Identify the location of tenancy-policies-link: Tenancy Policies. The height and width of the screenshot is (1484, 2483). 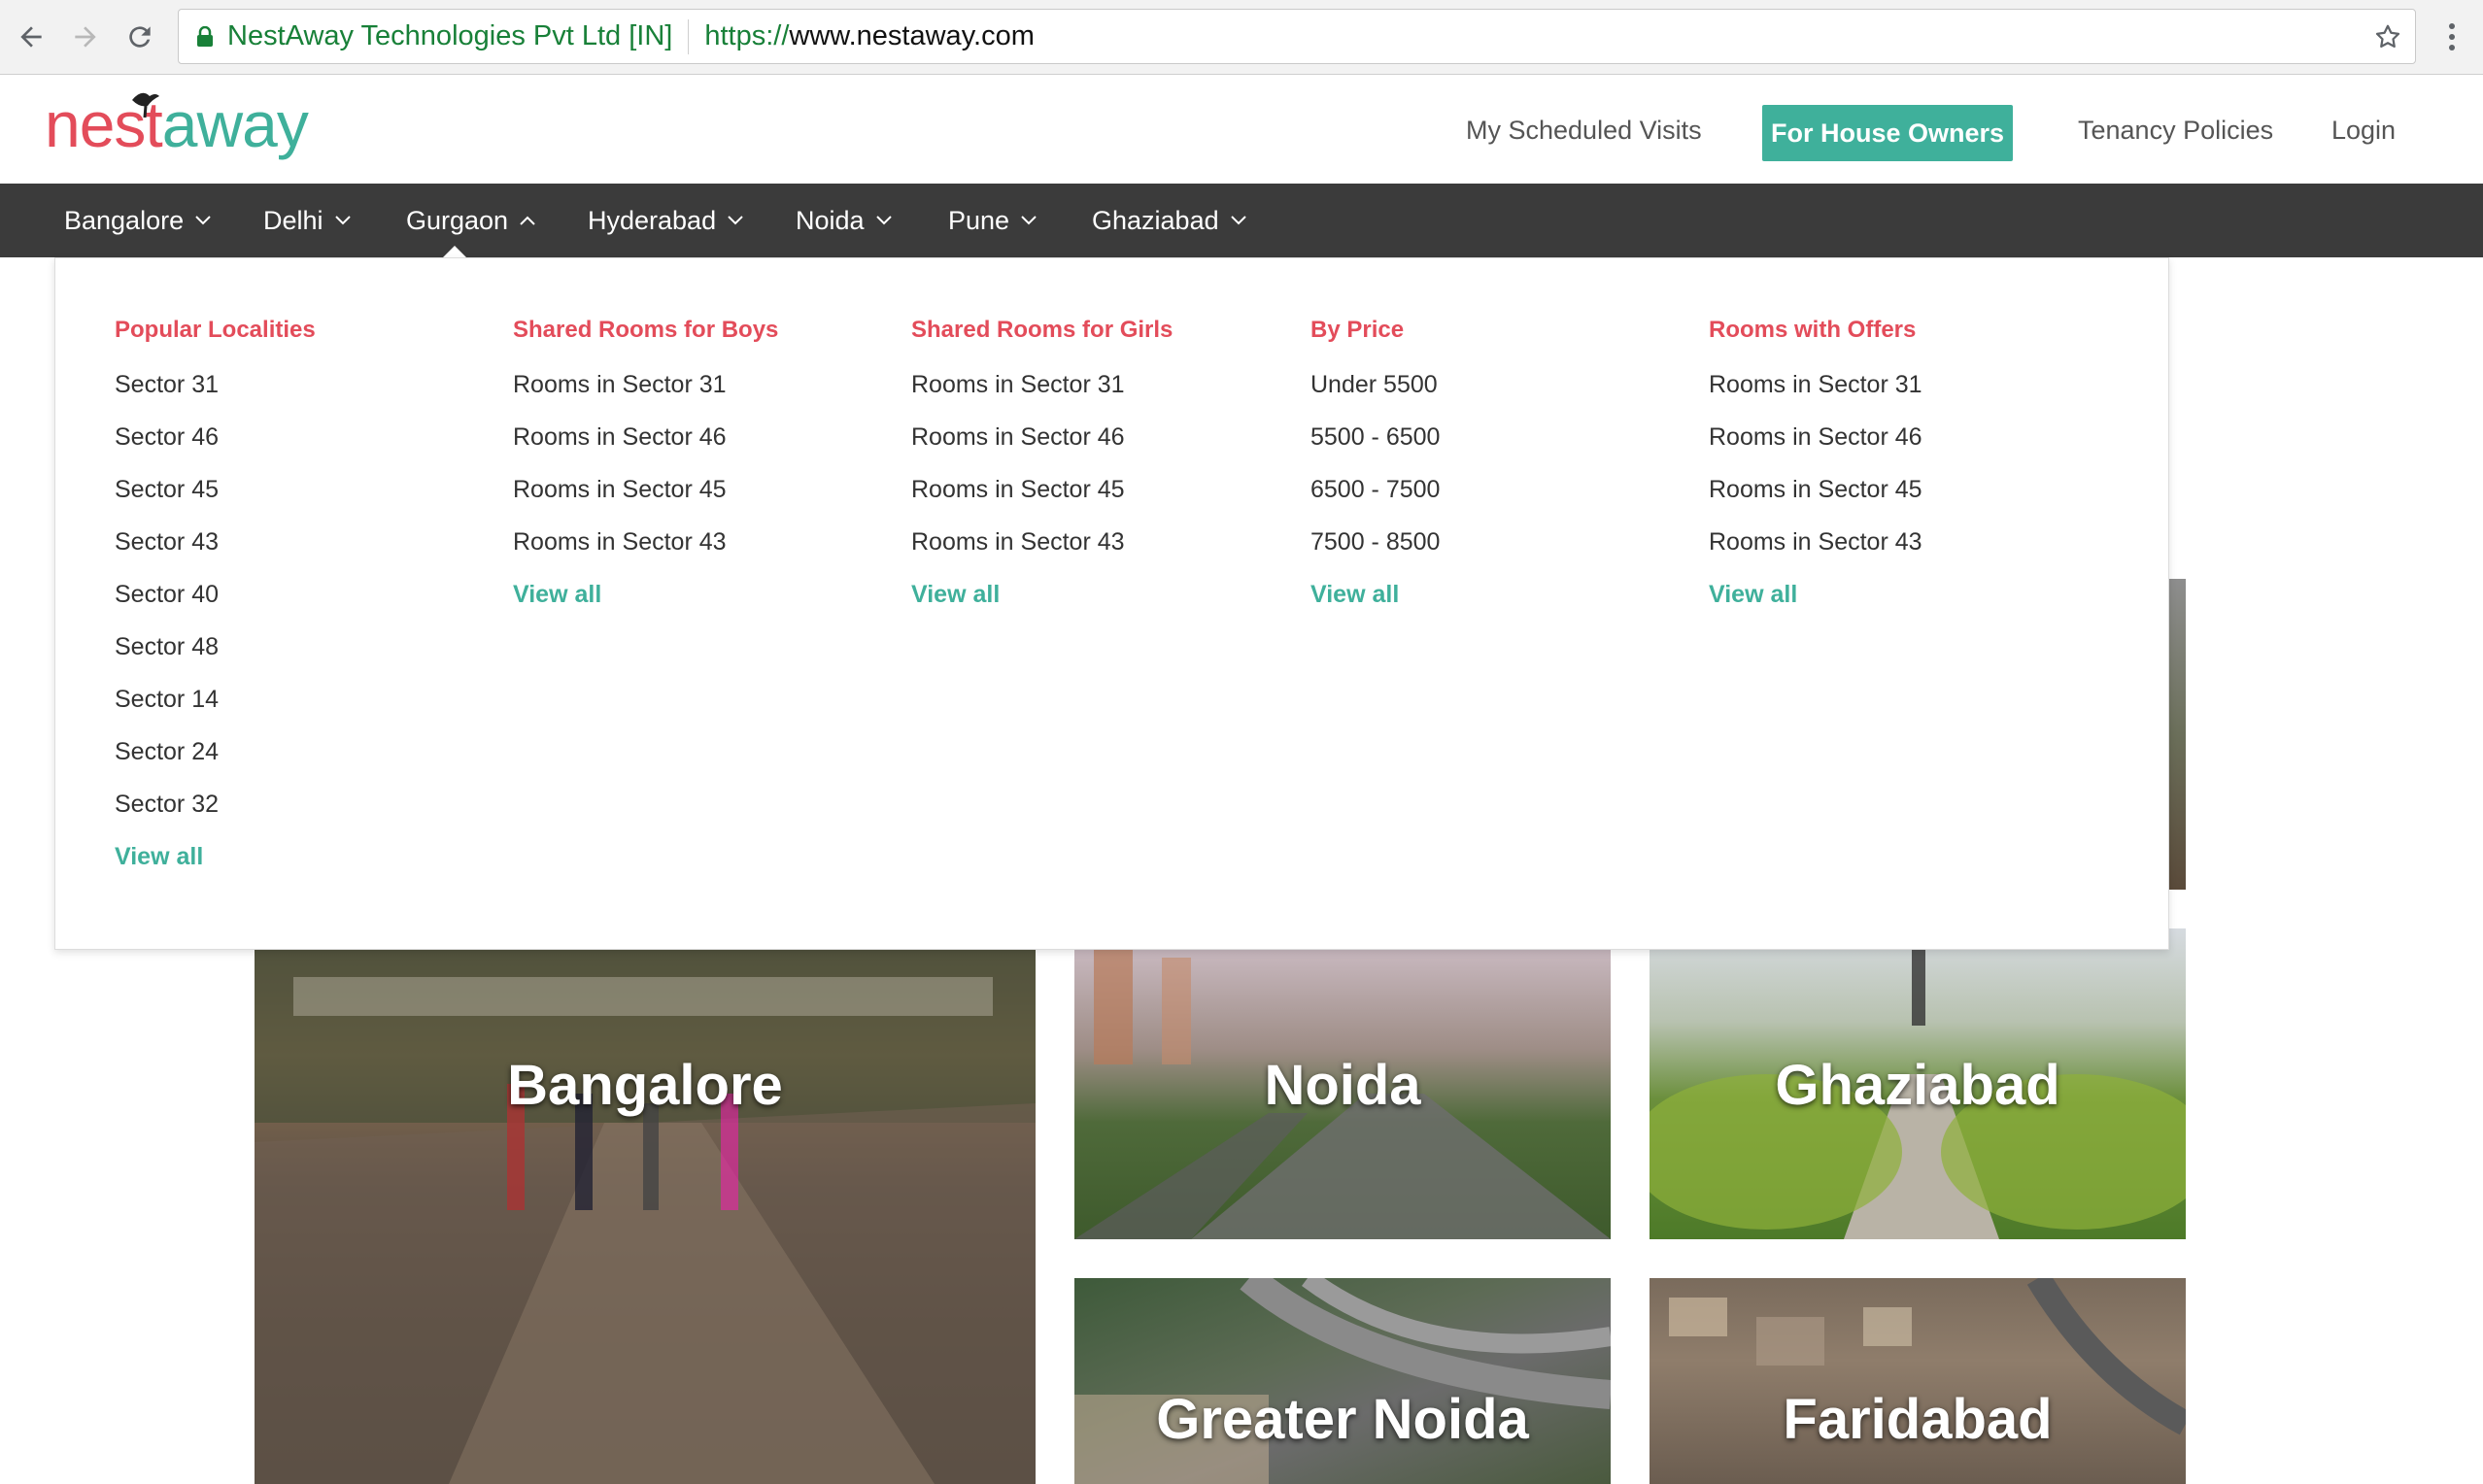
(2175, 131).